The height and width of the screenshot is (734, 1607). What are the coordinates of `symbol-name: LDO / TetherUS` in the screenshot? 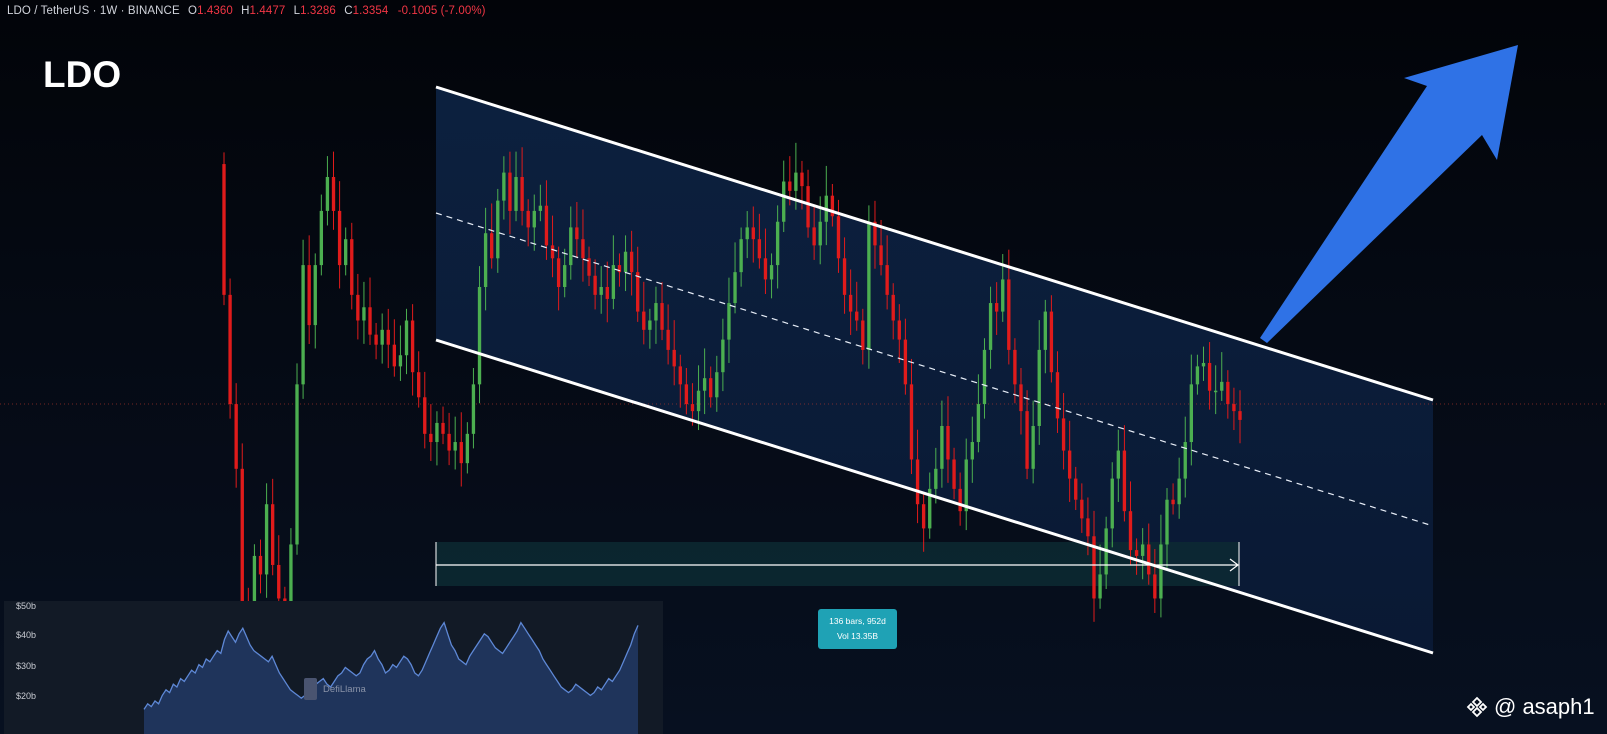 It's located at (48, 11).